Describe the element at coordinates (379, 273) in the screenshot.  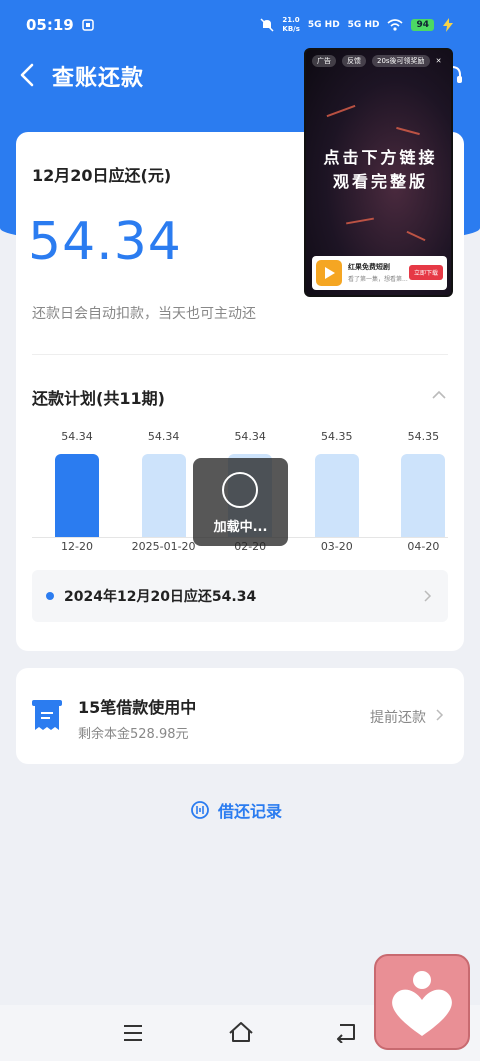
I see `ad-app-banner: 红果免费短剧 看了第一集，想看第... 立即下载` at that location.